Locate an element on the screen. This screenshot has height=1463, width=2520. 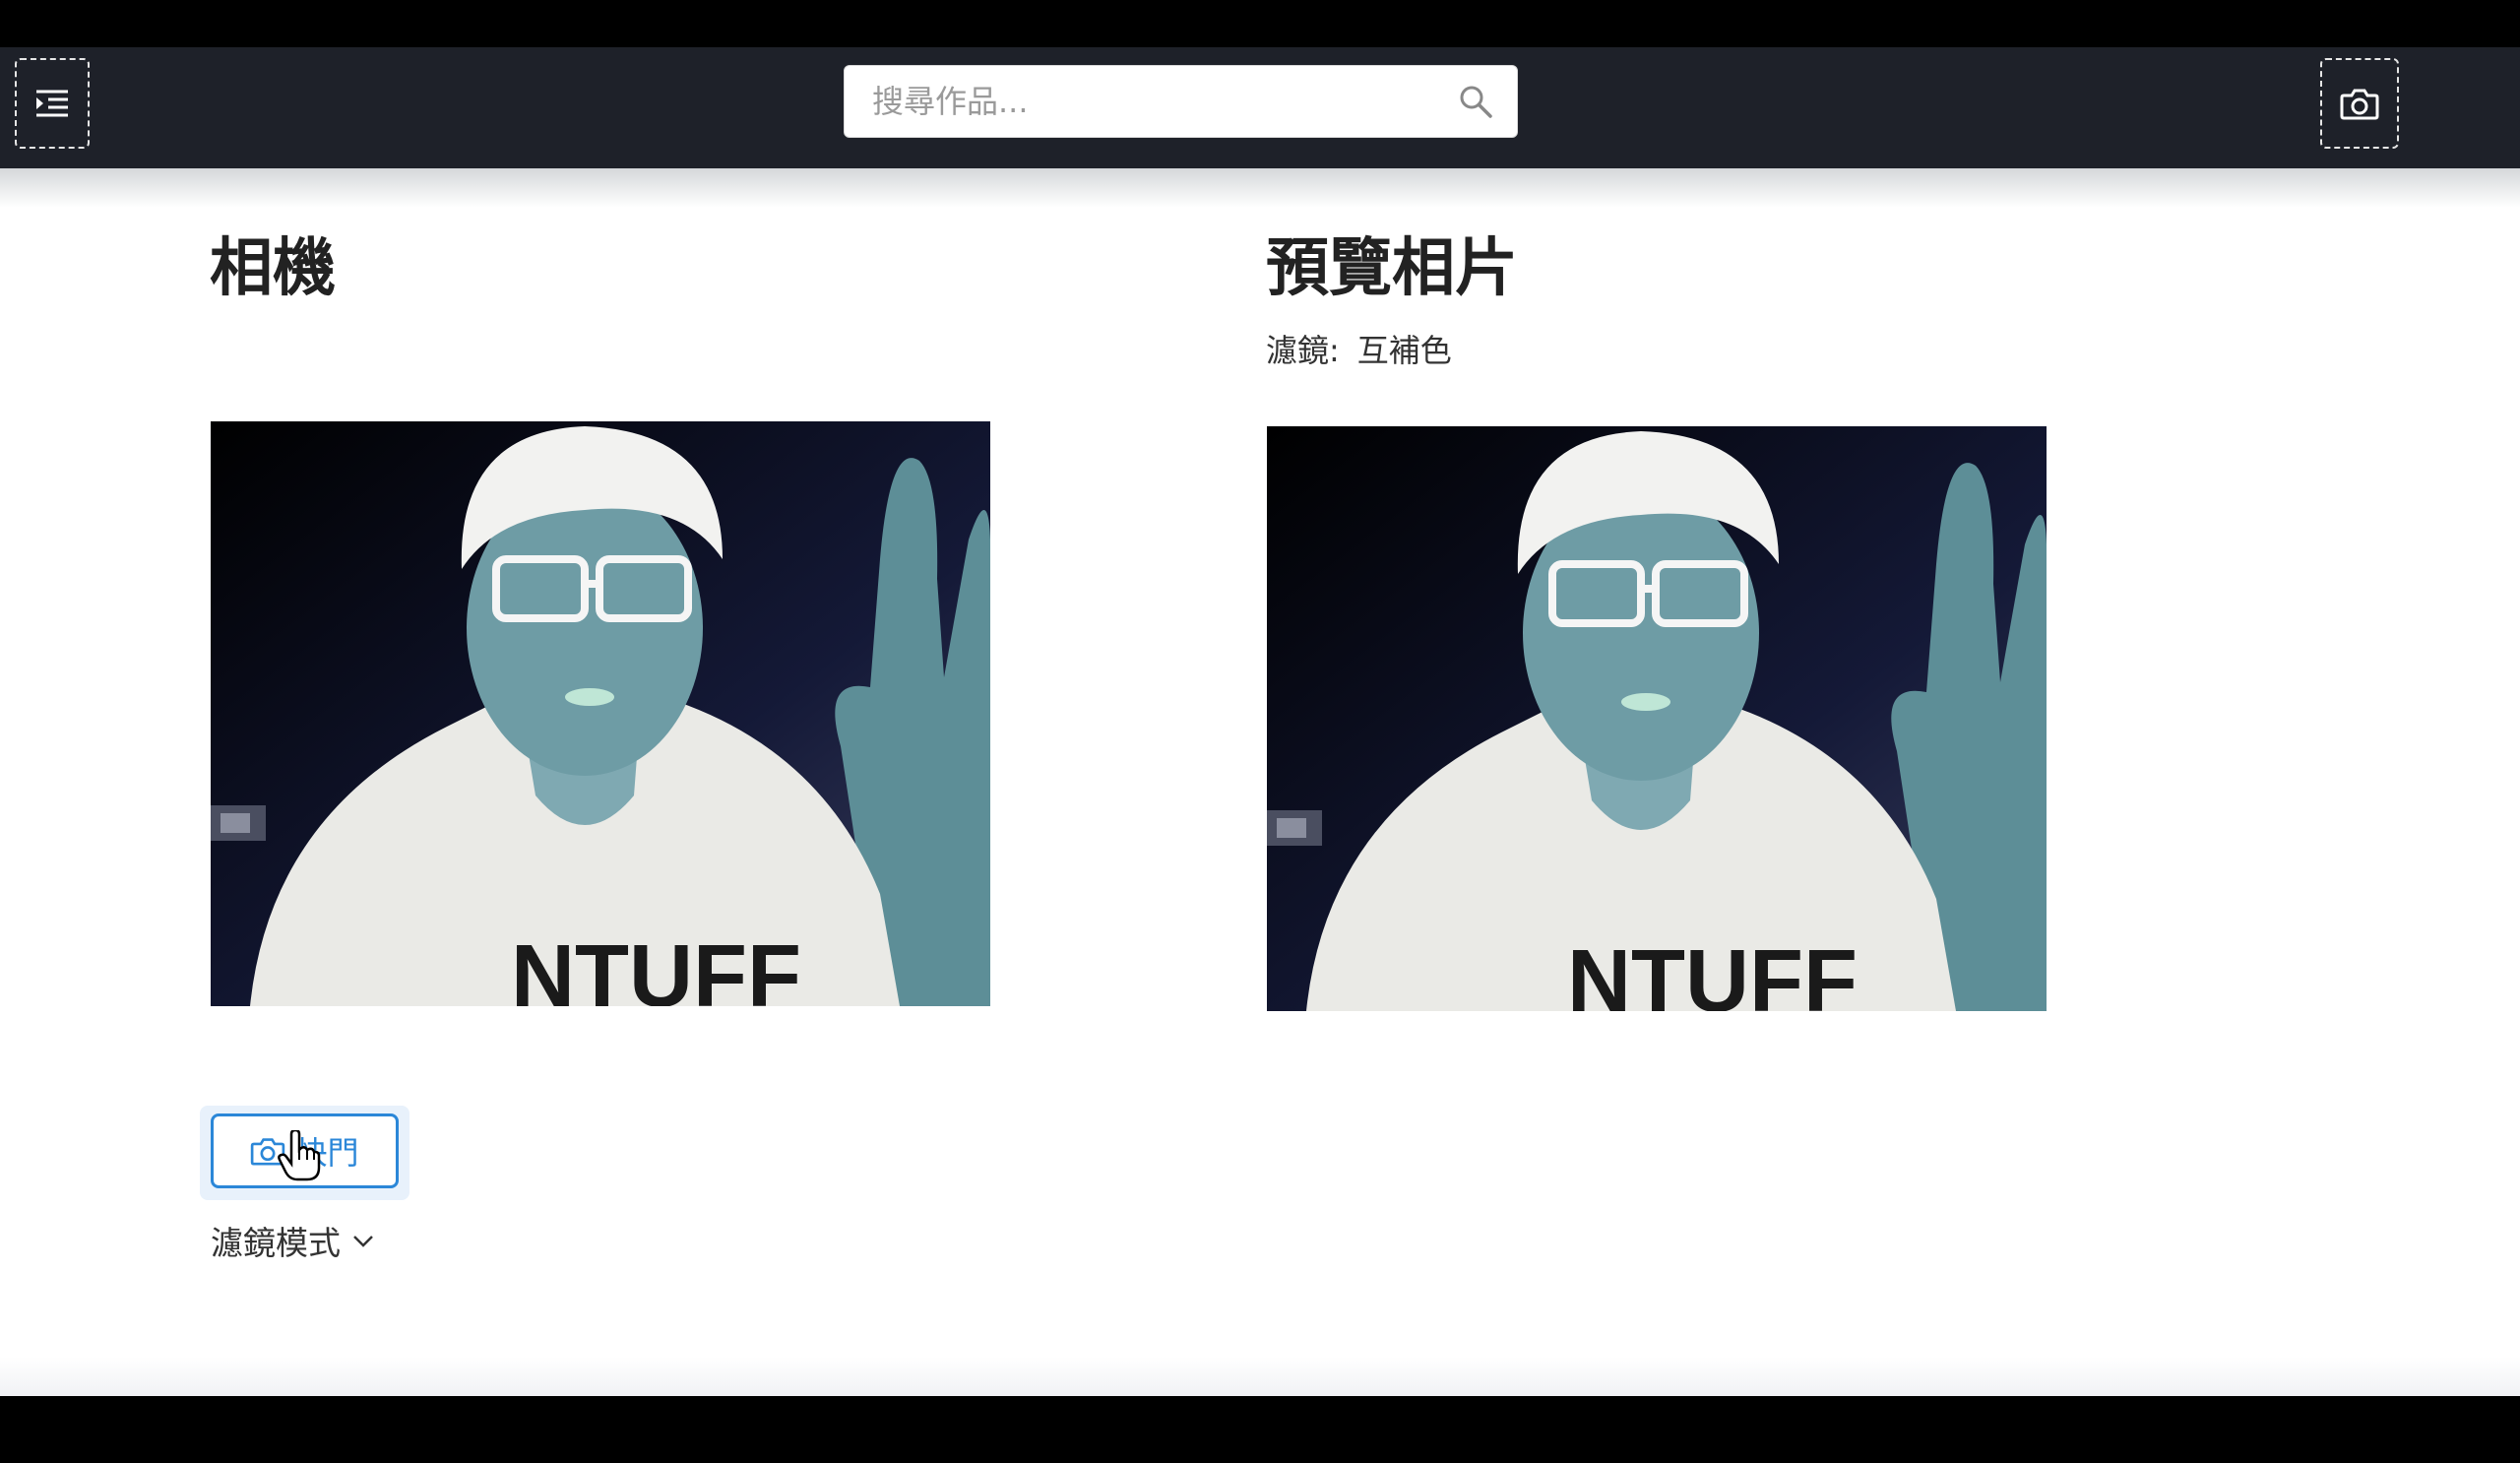
filter-mode-dropdown: 濾鏡模式 is located at coordinates (293, 1240).